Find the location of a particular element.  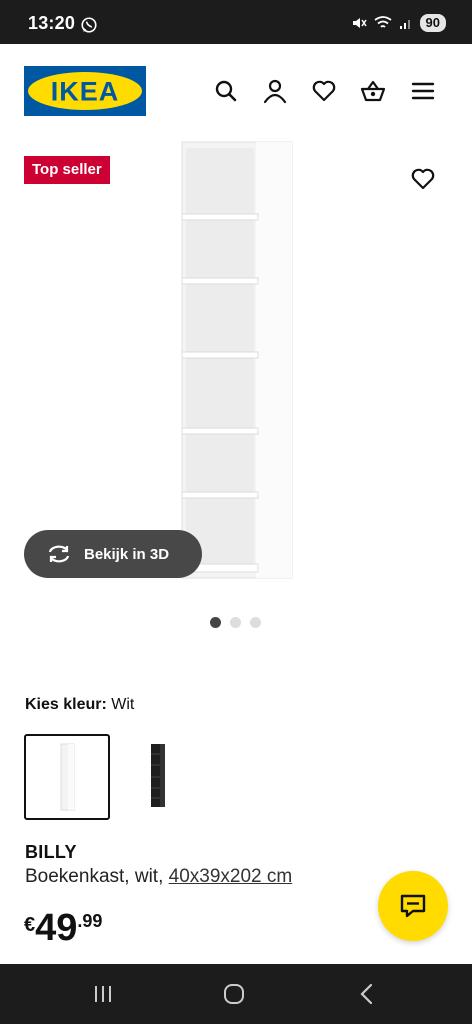

chat-icon is located at coordinates (413, 906).